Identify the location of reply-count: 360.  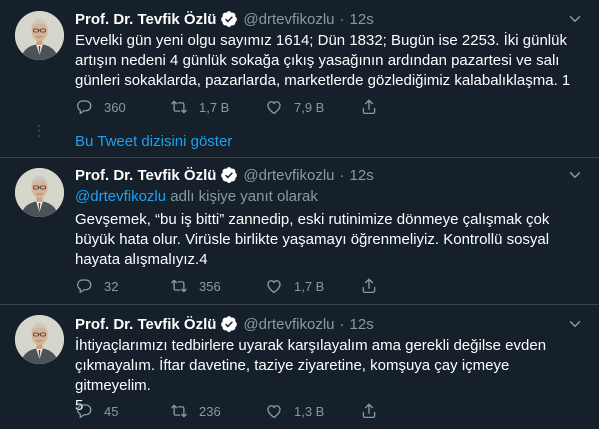
(115, 107).